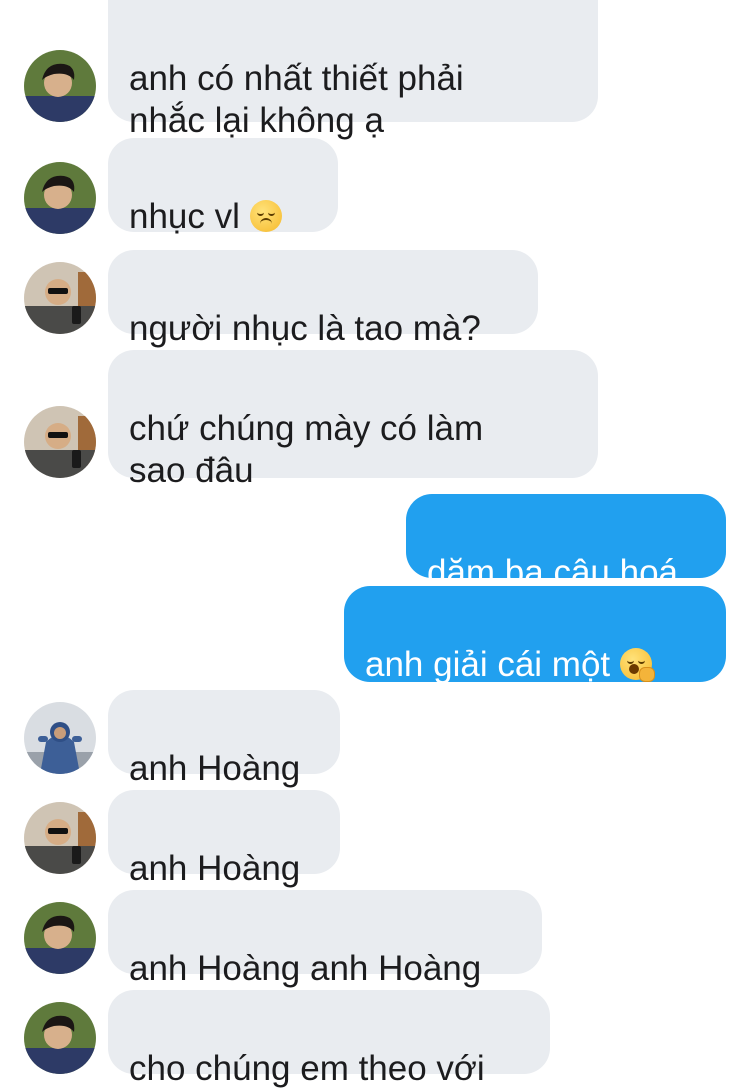 This screenshot has width=750, height=1090. What do you see at coordinates (488, 664) in the screenshot?
I see `message-text: anh giải cái một` at bounding box center [488, 664].